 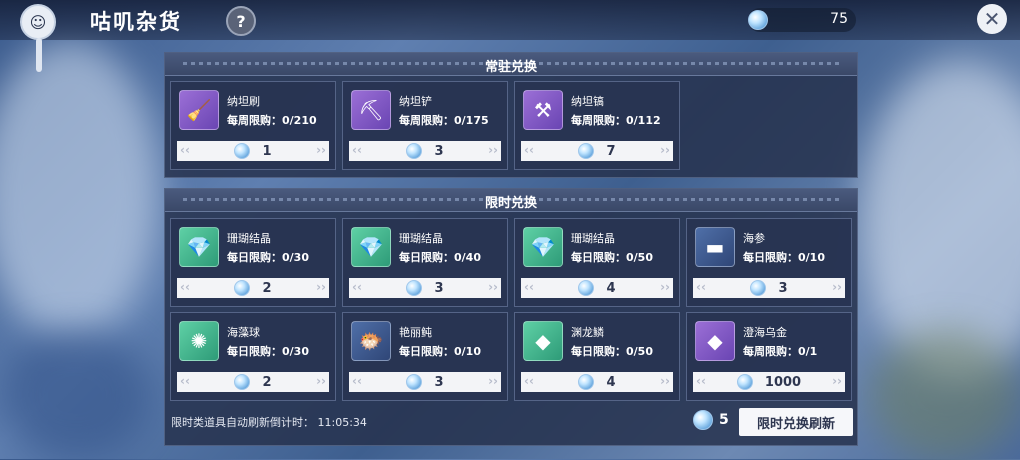 What do you see at coordinates (784, 257) in the screenshot?
I see `purchase-limit: 每日限购：0/10` at bounding box center [784, 257].